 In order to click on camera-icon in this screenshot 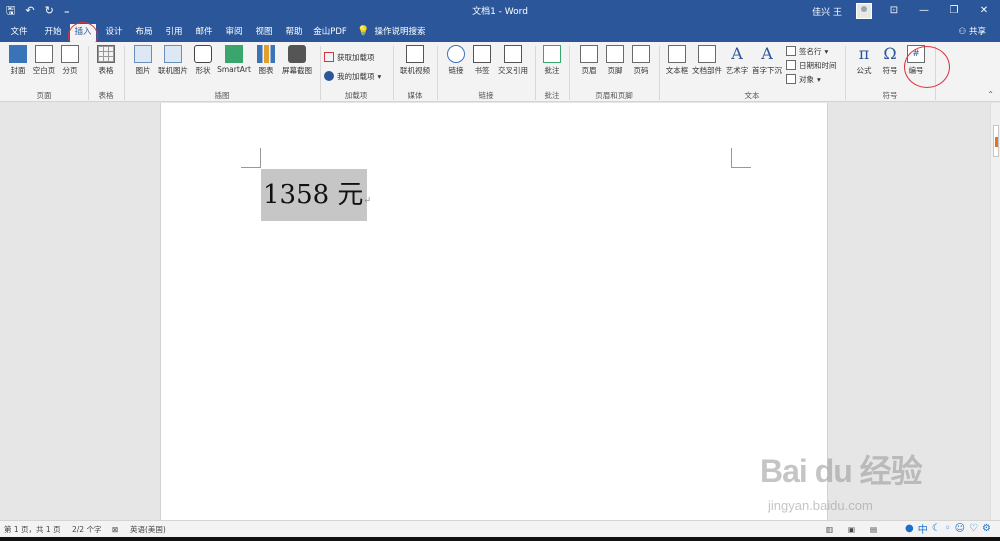, I will do `click(297, 54)`.